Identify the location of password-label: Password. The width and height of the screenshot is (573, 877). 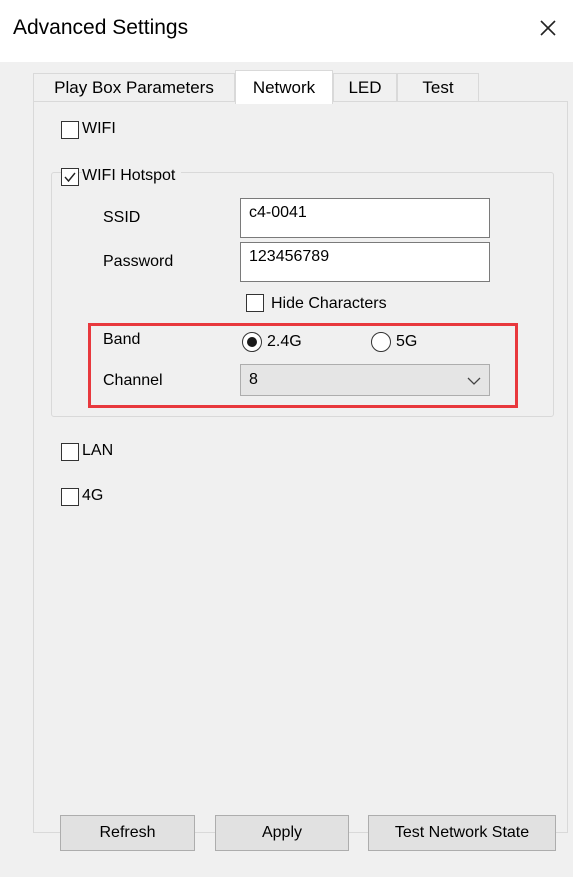
(138, 261).